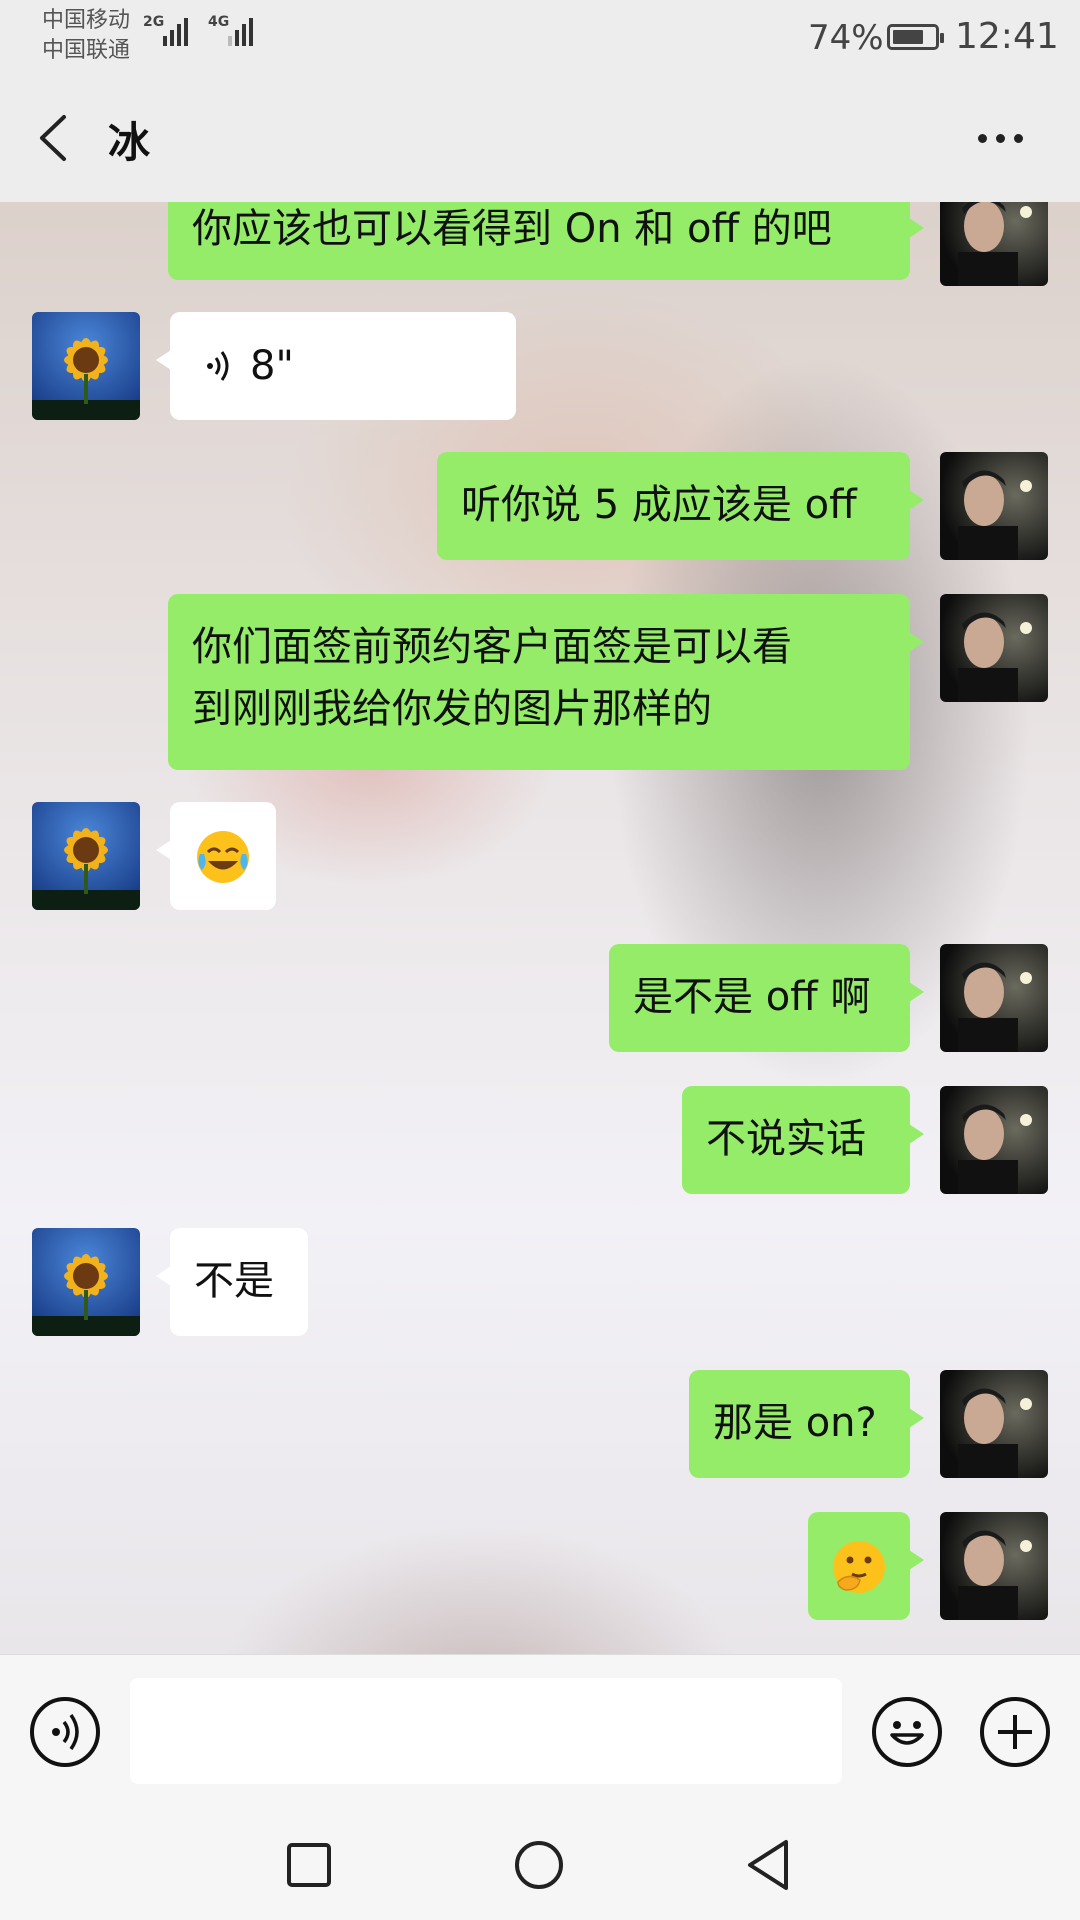 The height and width of the screenshot is (1920, 1080). I want to click on message-input, so click(486, 1731).